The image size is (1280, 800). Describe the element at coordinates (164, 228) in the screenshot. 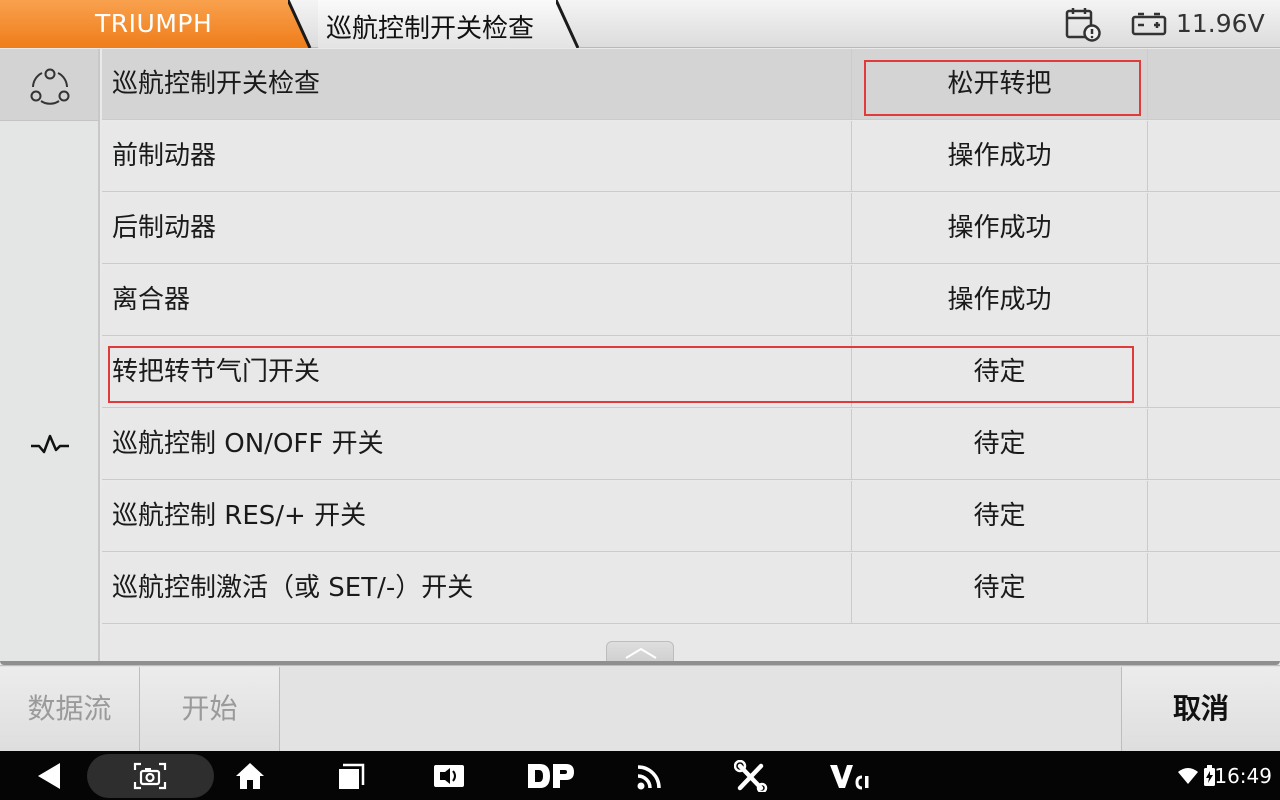

I see `row-name: 后制动器` at that location.